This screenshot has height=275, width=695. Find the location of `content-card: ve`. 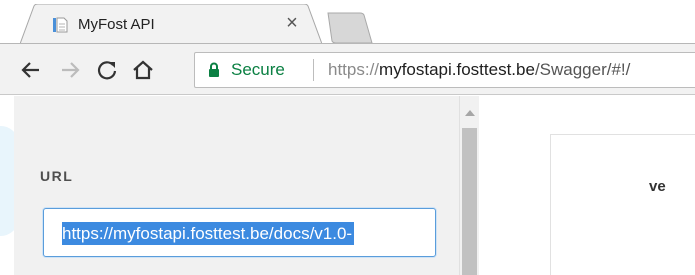

content-card: ve is located at coordinates (622, 204).